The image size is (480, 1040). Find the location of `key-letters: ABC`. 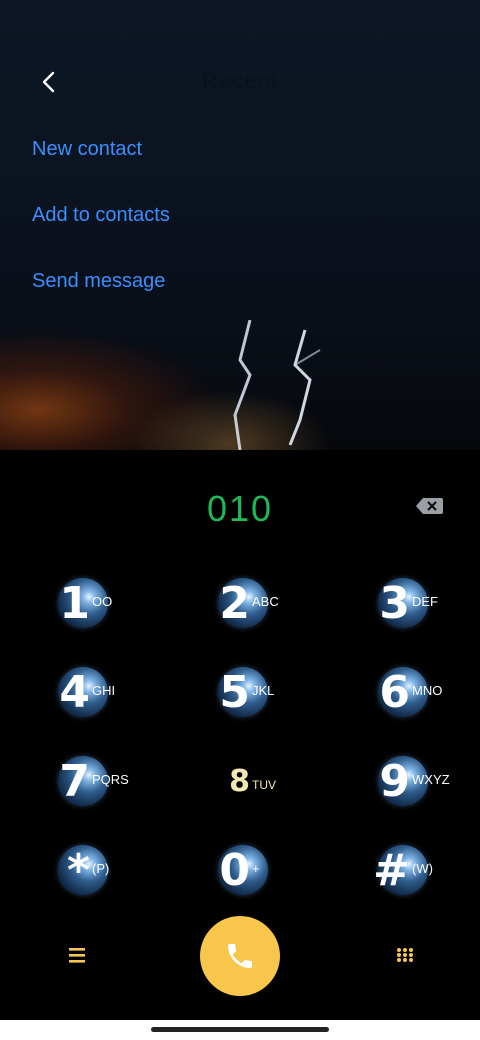

key-letters: ABC is located at coordinates (265, 601).